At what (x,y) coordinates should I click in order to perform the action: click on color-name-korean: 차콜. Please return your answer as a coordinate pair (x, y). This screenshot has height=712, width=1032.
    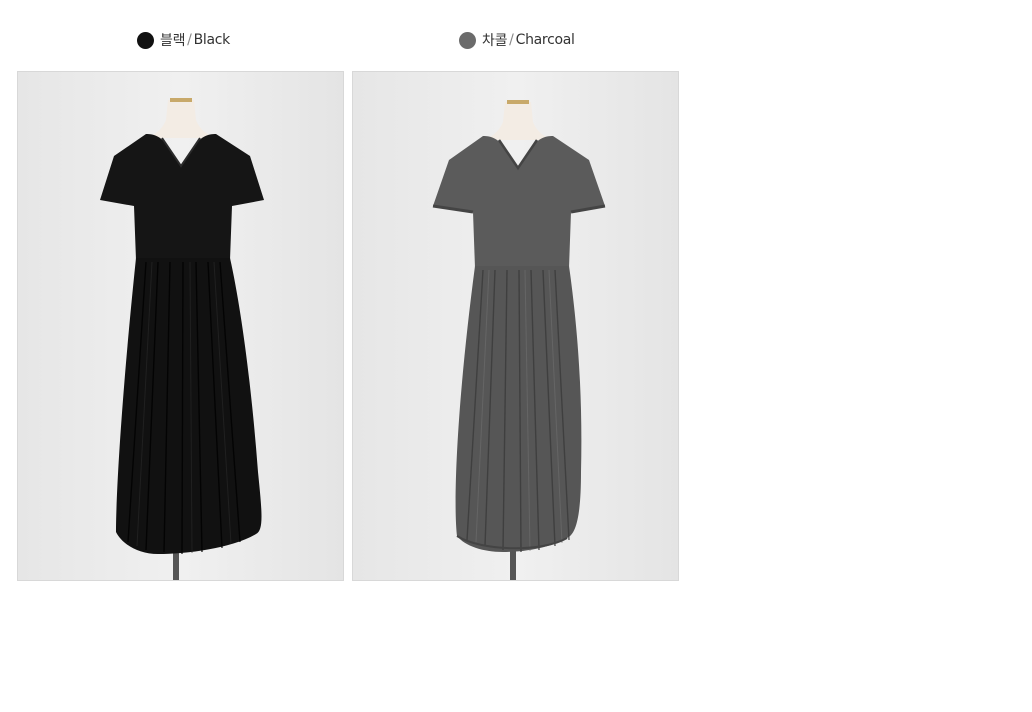
    Looking at the image, I should click on (495, 41).